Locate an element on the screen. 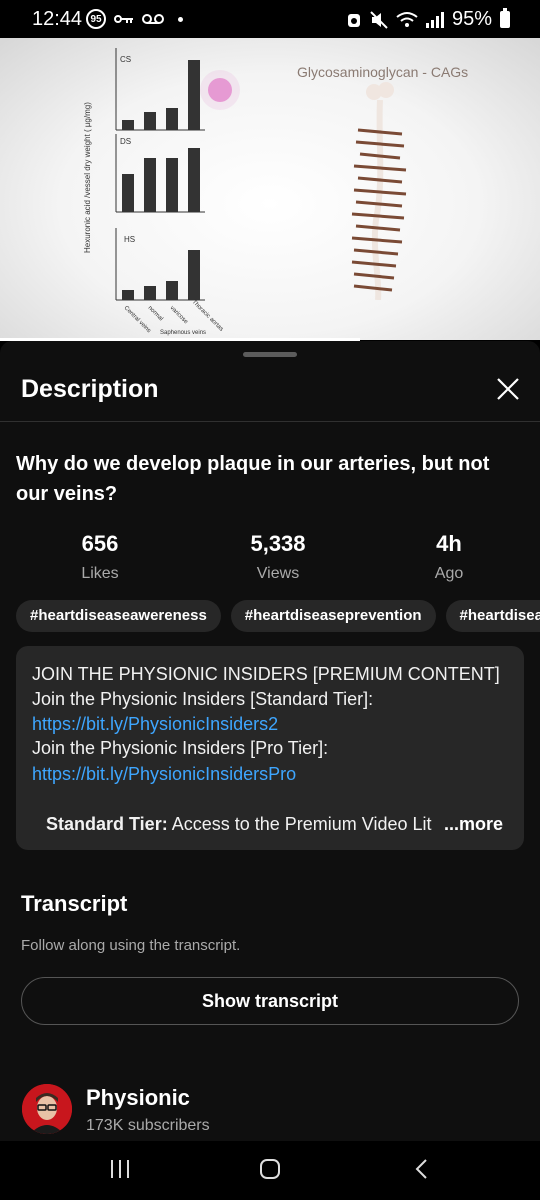 The width and height of the screenshot is (540, 1200). channel-avatar-portrait is located at coordinates (47, 1109).